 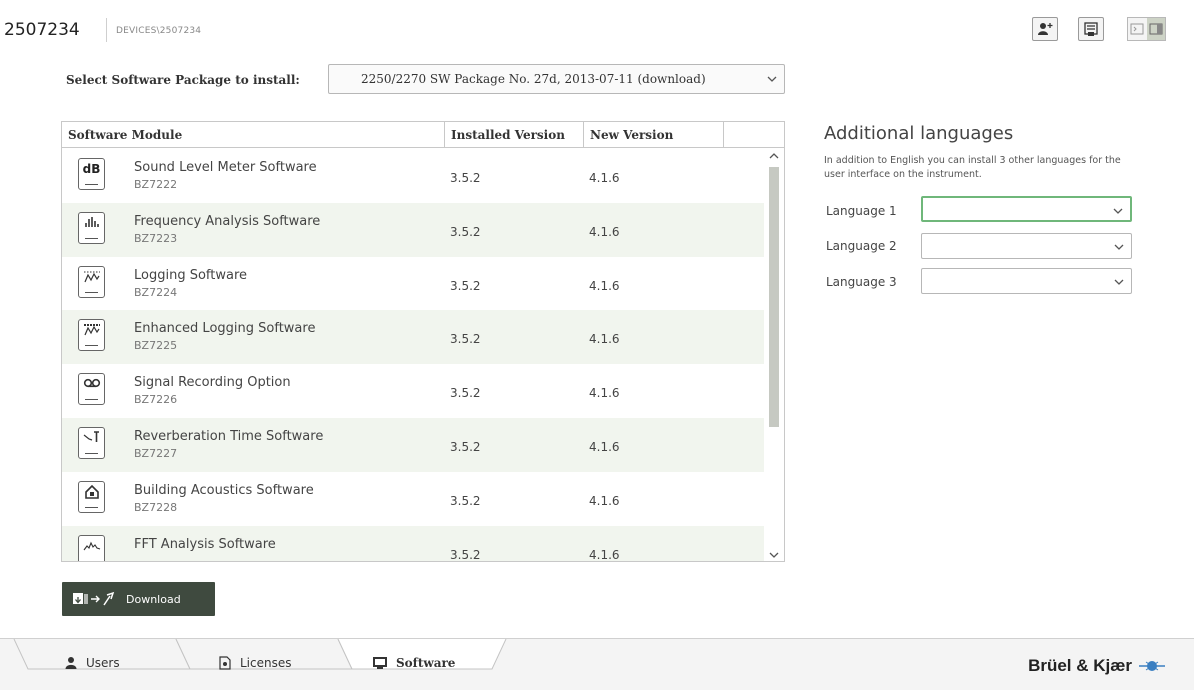 What do you see at coordinates (156, 238) in the screenshot?
I see `module-code: BZ7223` at bounding box center [156, 238].